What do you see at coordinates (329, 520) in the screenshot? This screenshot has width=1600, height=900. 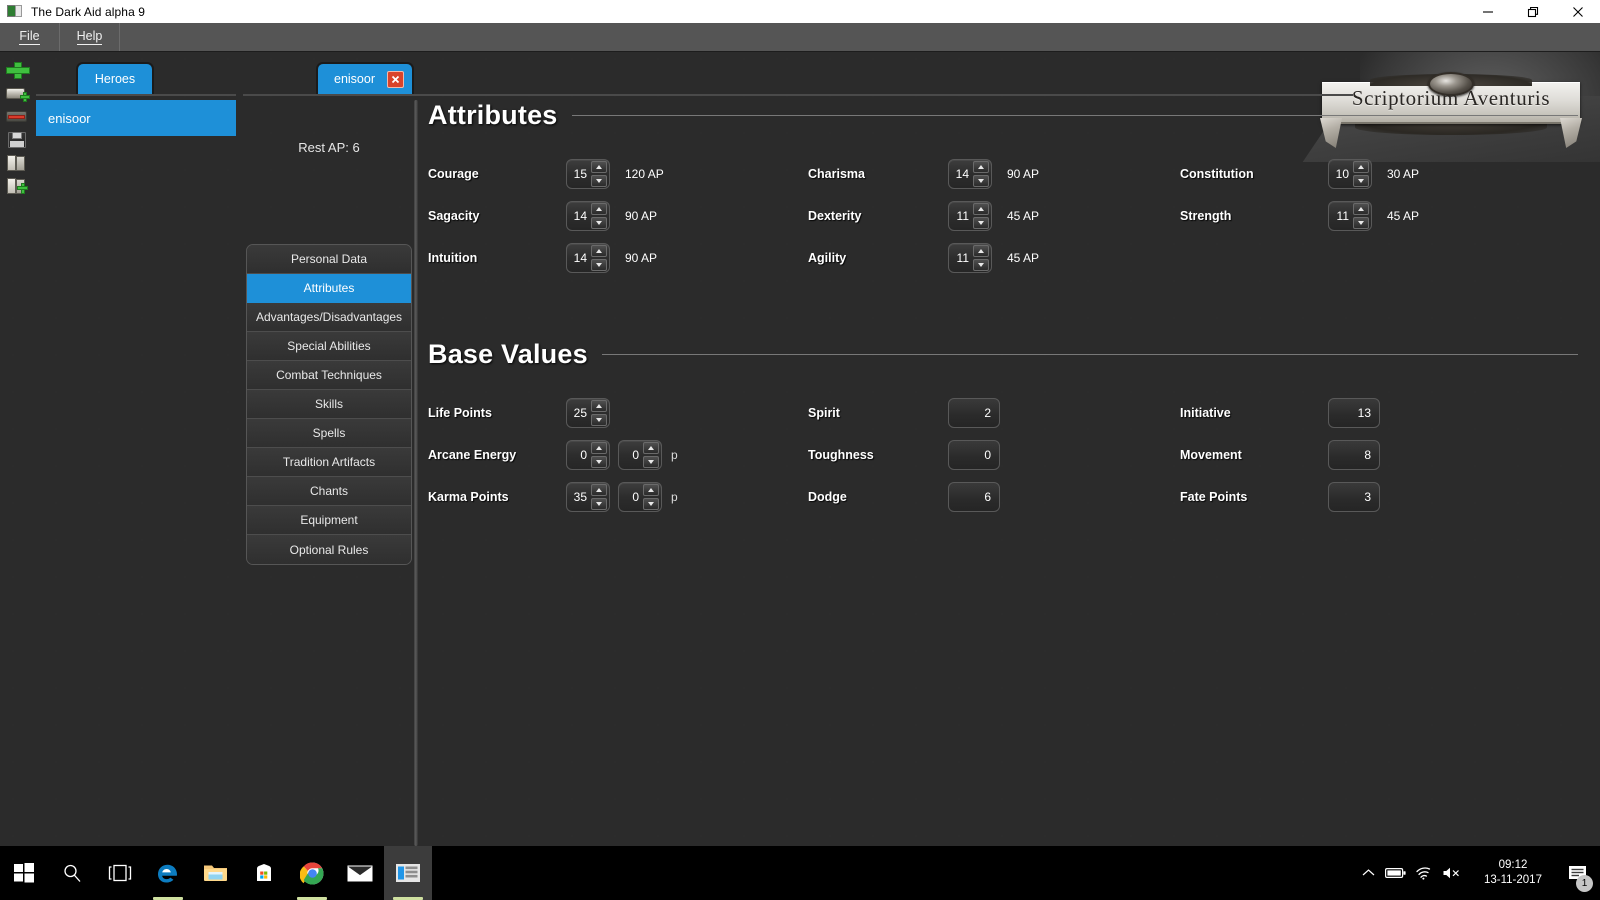 I see `sidebar-item-equipment: Equipment` at bounding box center [329, 520].